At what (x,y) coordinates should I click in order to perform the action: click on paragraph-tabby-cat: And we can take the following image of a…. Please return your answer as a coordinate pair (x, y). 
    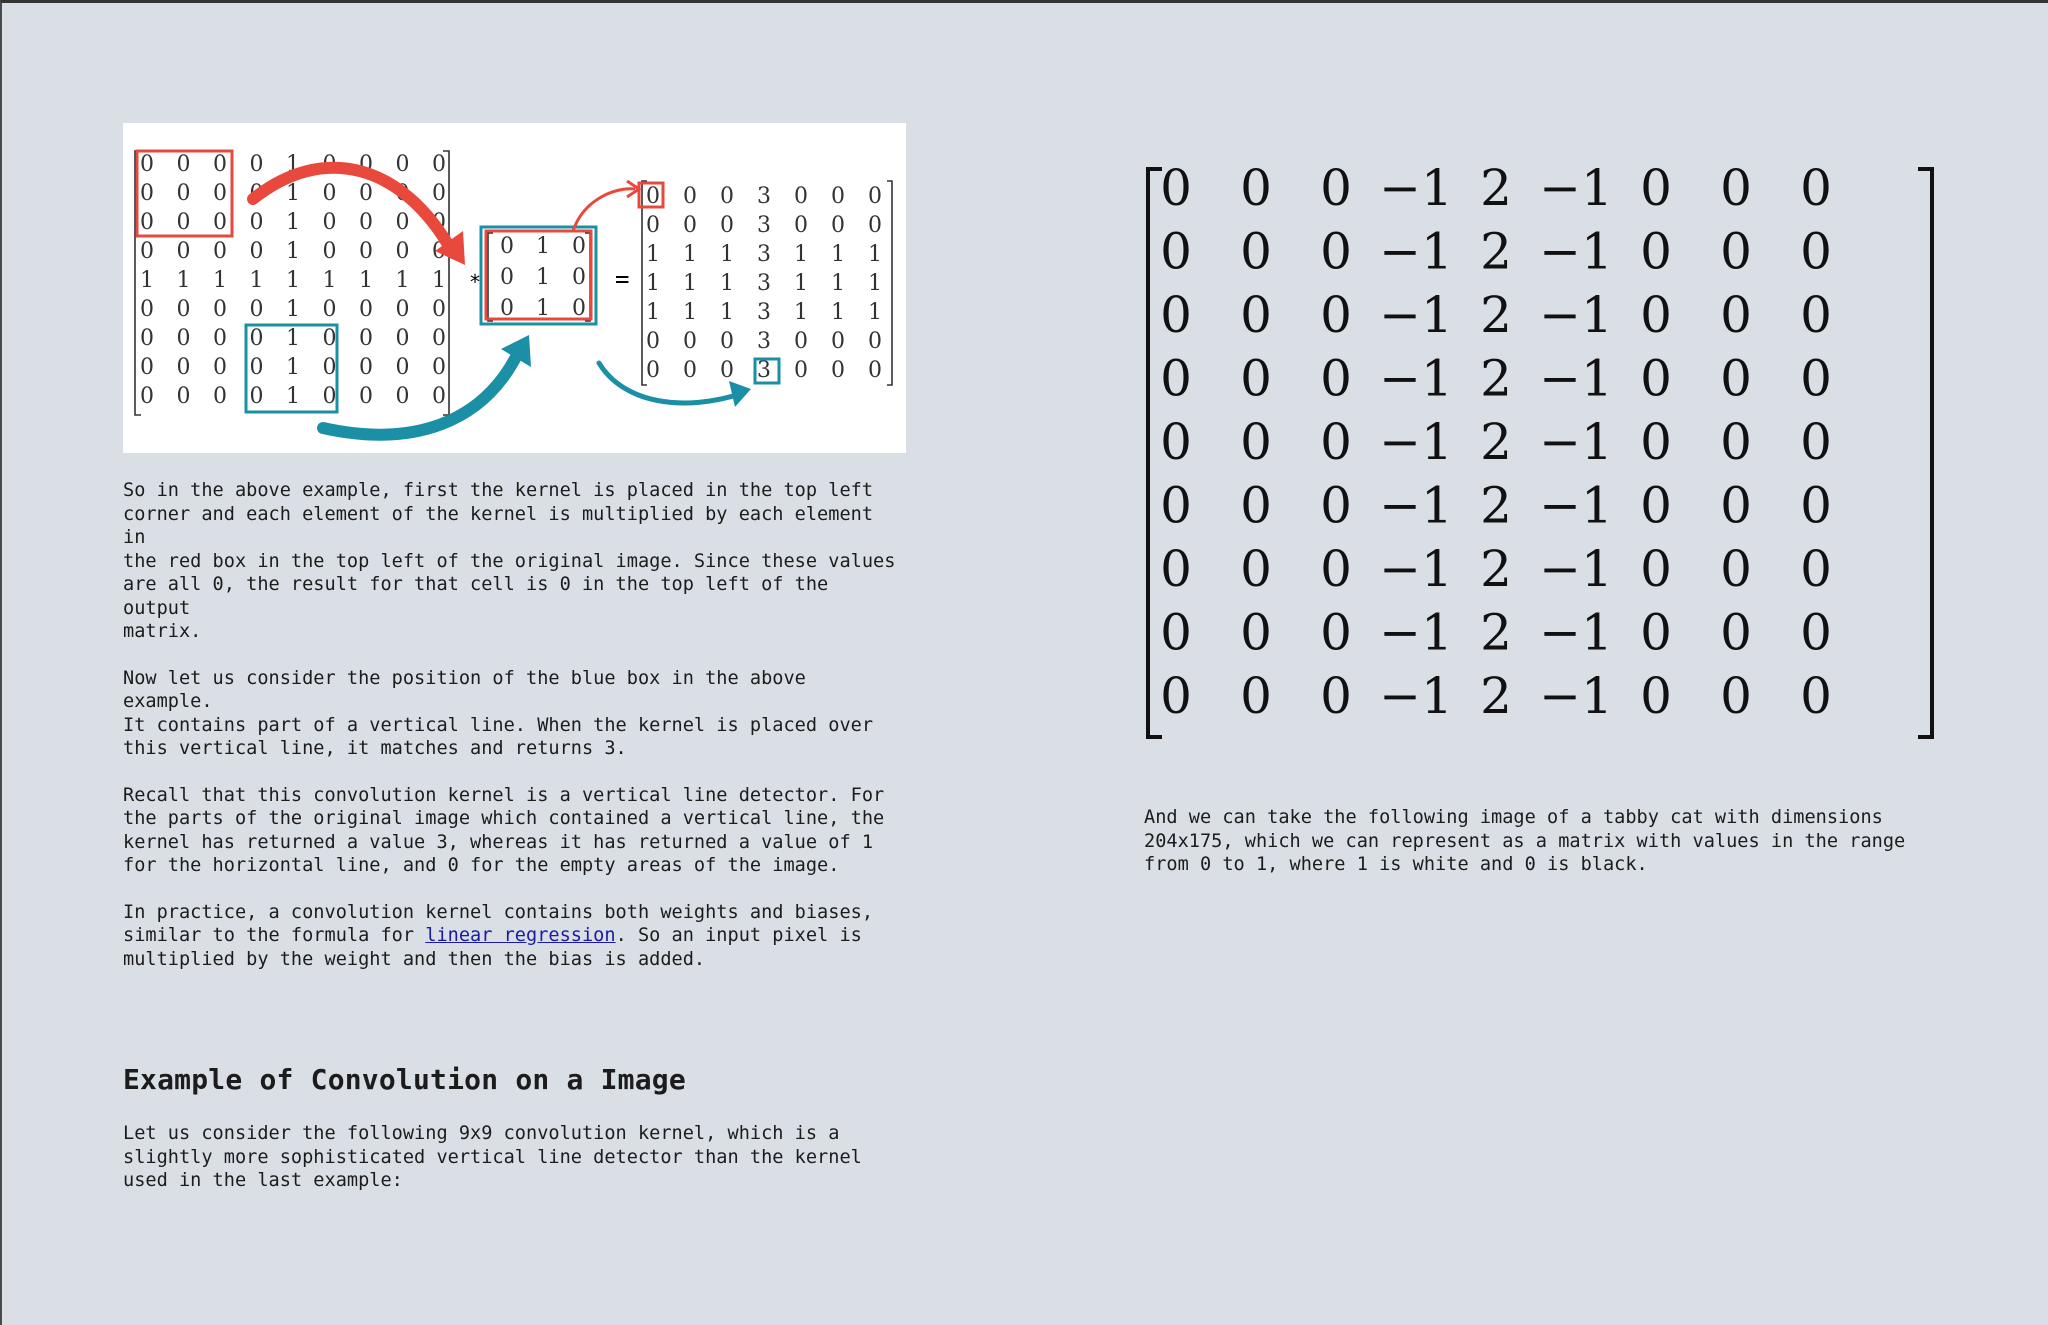
    Looking at the image, I should click on (1525, 841).